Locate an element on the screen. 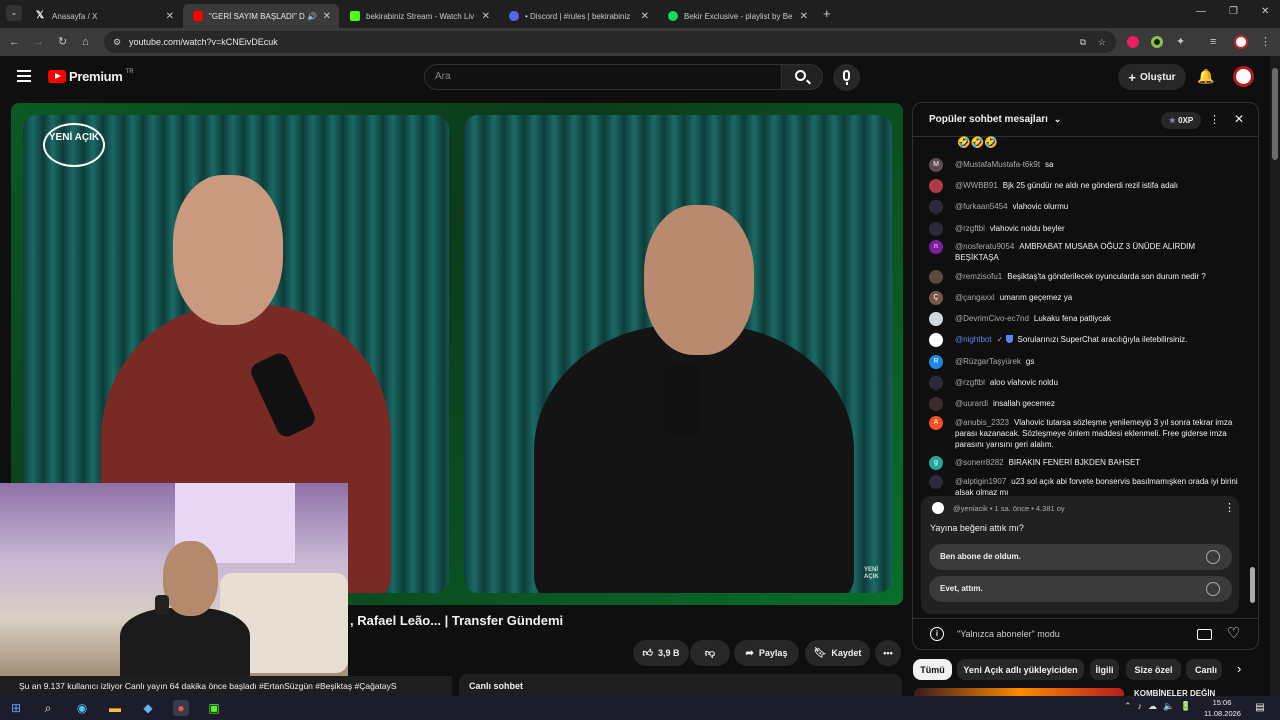 This screenshot has width=1280, height=720. share-button: ➦ Paylaş is located at coordinates (766, 653).